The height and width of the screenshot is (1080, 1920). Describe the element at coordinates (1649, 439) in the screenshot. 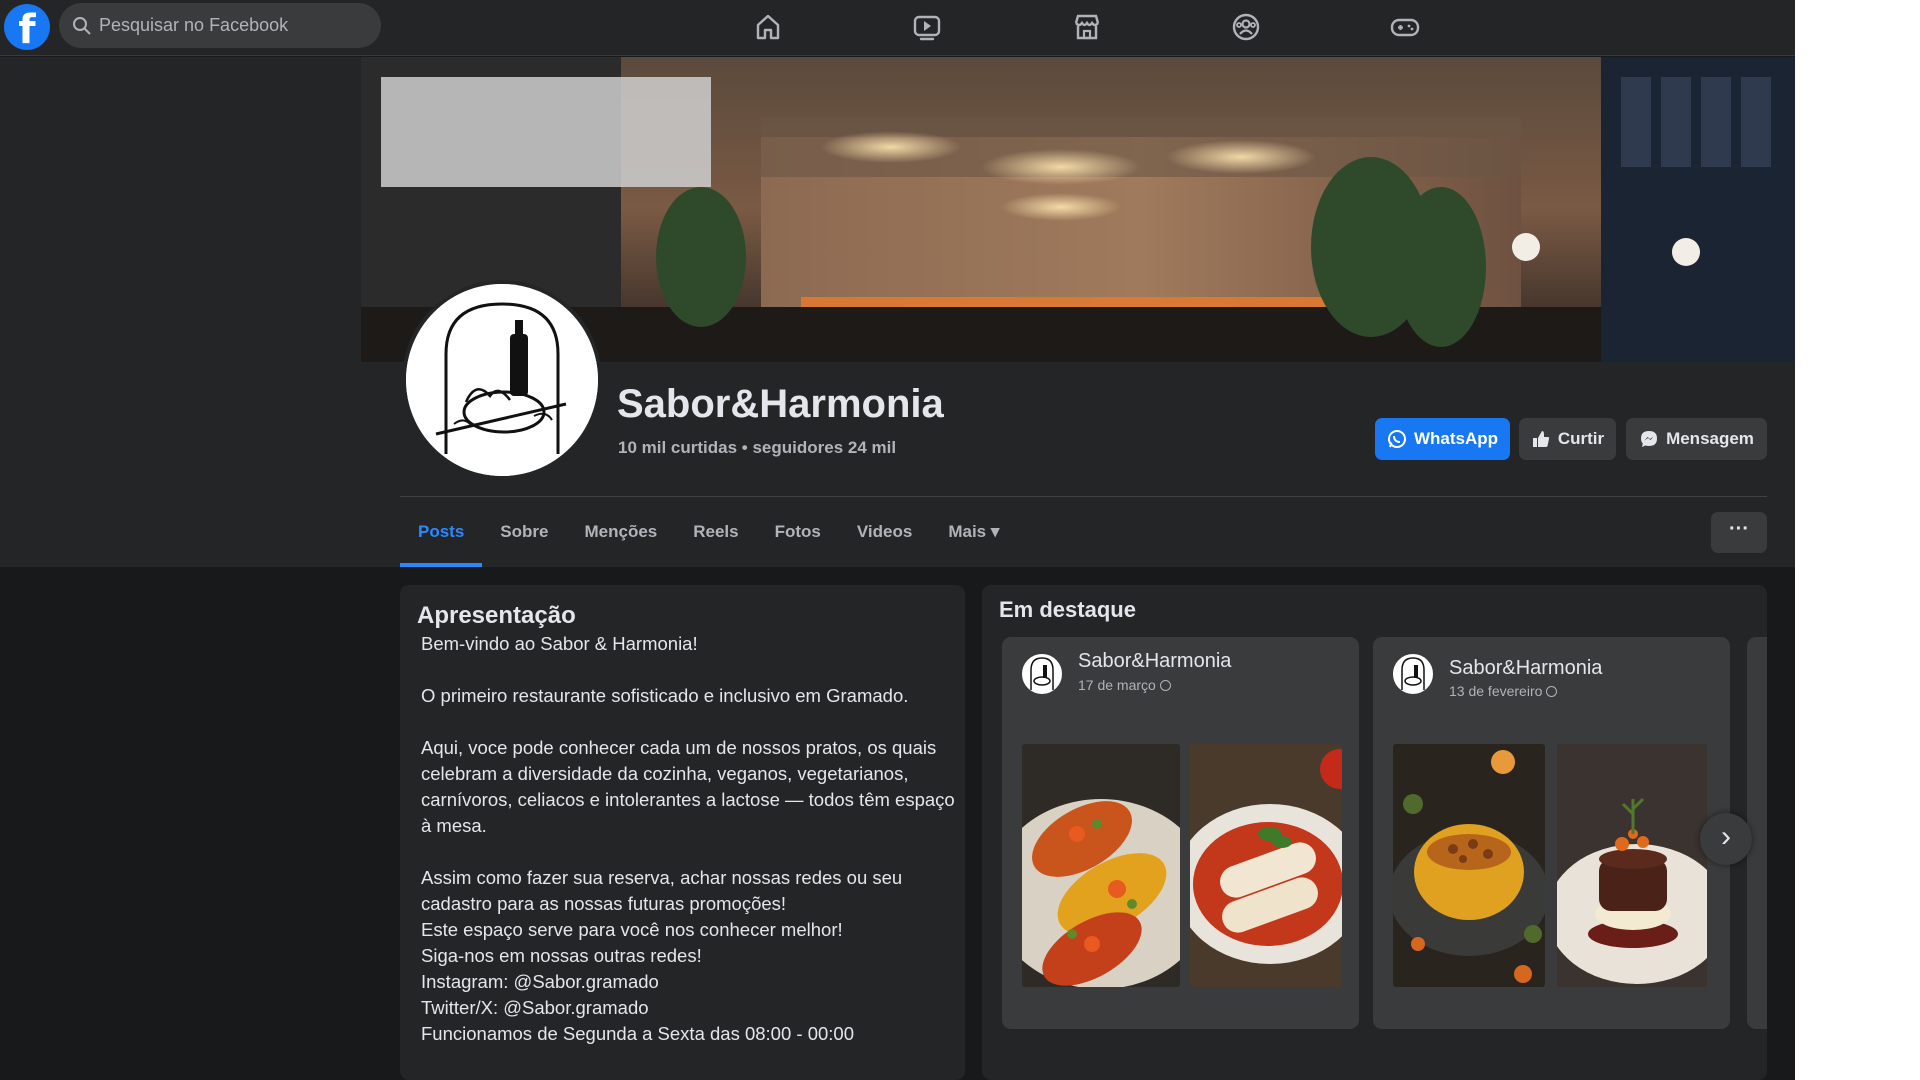

I see `messenger-icon` at that location.